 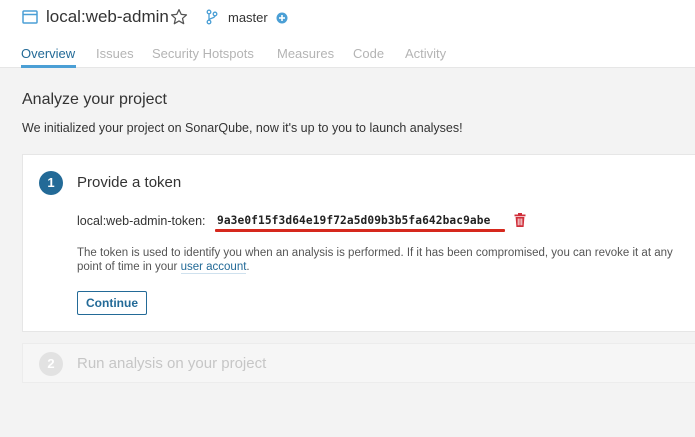 I want to click on project-title: local:web-admin, so click(x=107, y=16).